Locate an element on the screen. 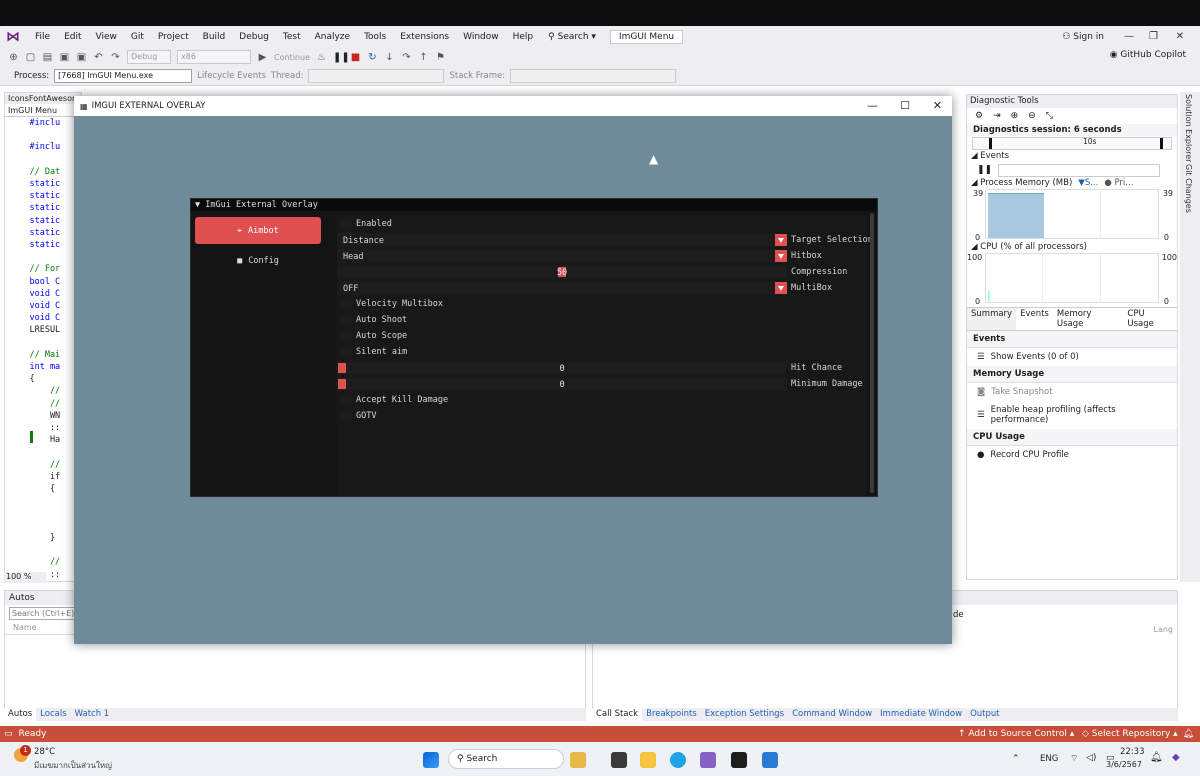  menu-build: Build is located at coordinates (214, 37).